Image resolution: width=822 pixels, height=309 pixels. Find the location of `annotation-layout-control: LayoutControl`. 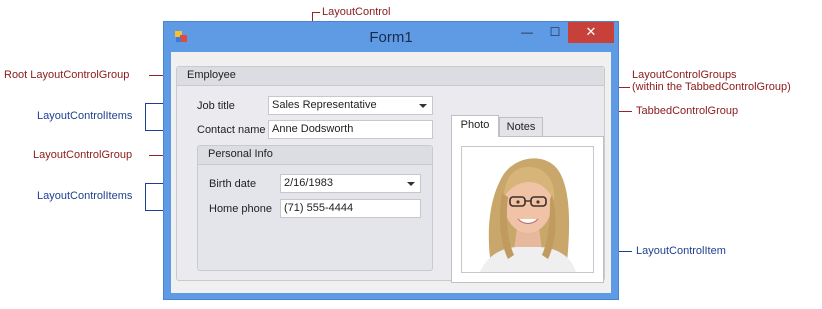

annotation-layout-control: LayoutControl is located at coordinates (356, 12).